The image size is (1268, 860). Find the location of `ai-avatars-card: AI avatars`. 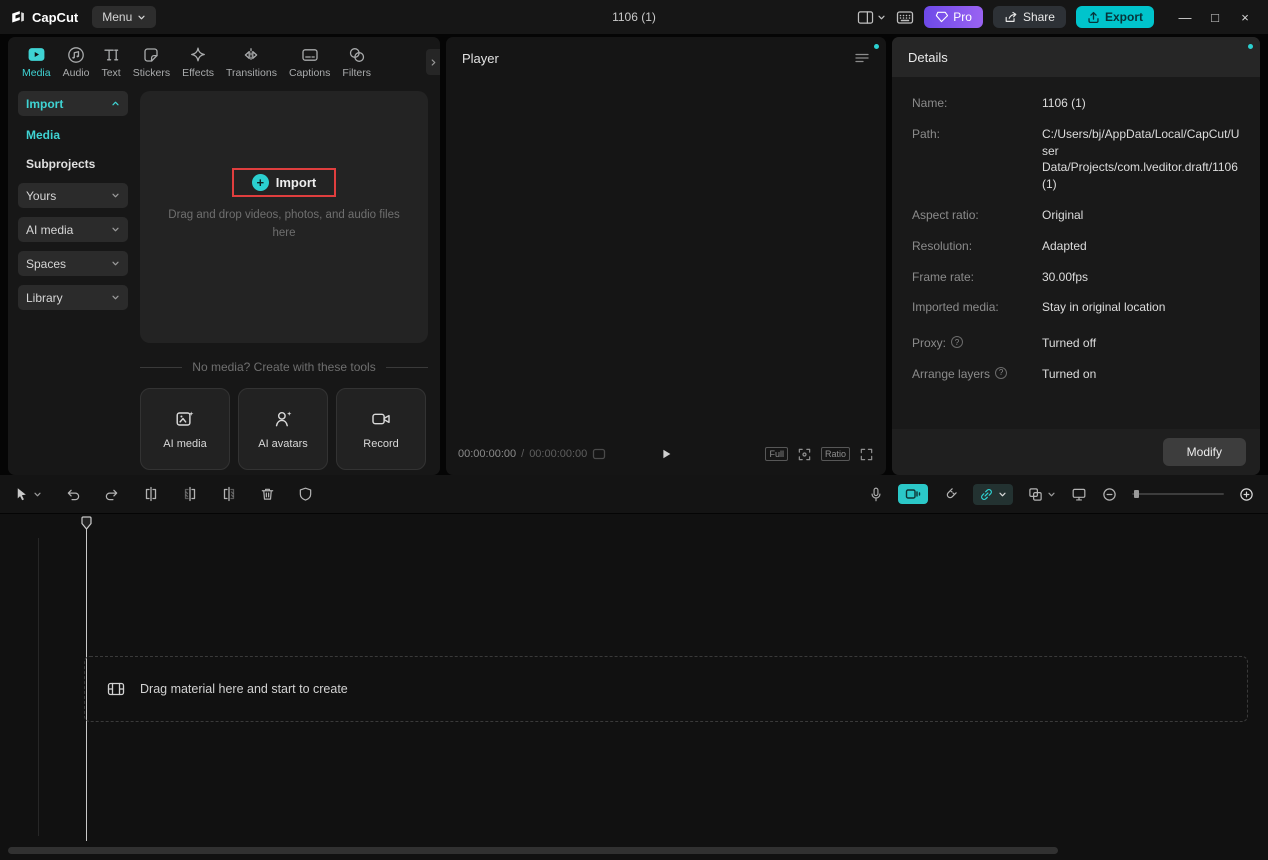

ai-avatars-card: AI avatars is located at coordinates (283, 429).